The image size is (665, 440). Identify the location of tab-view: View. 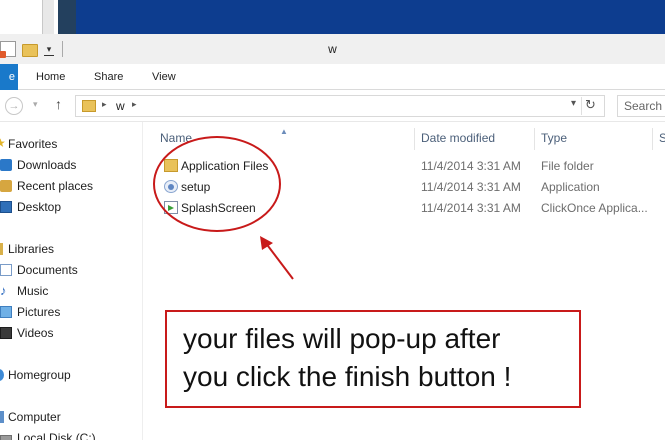
(164, 77).